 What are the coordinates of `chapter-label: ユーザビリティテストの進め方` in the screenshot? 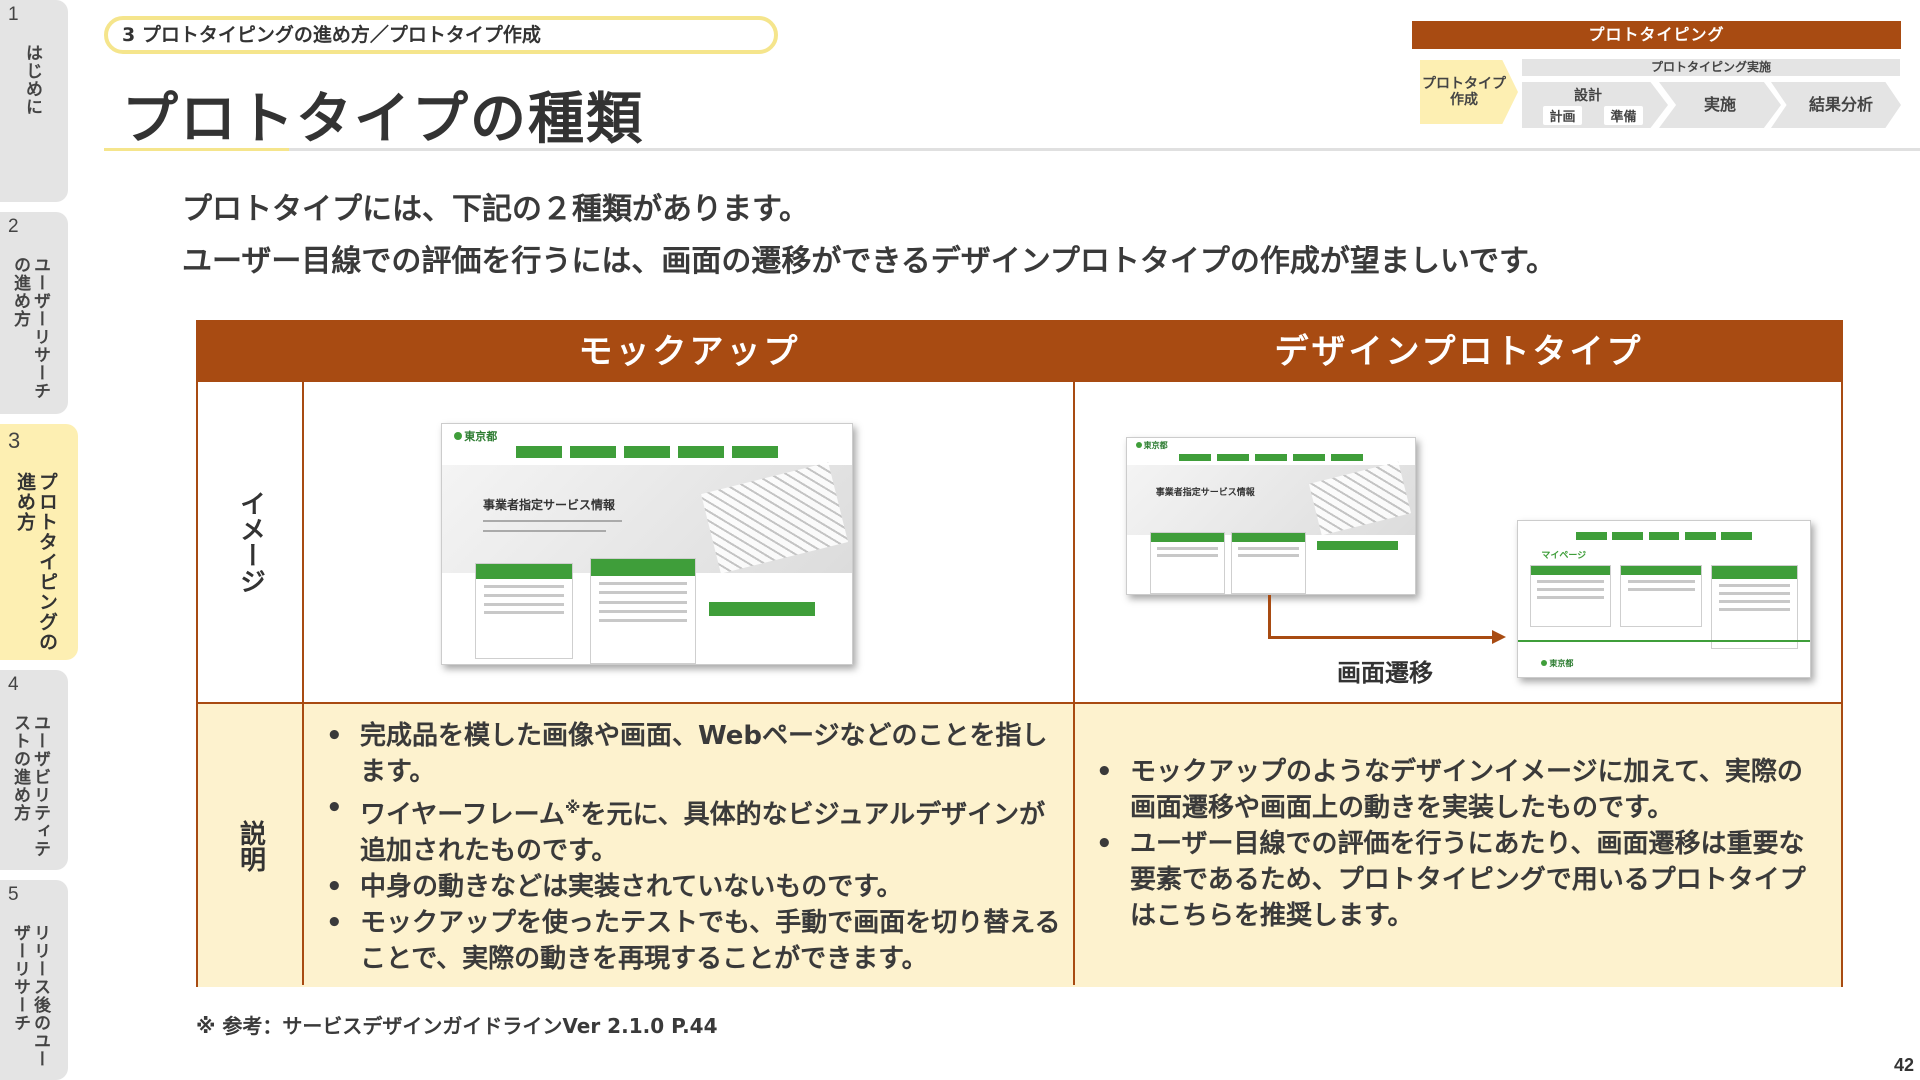 It's located at (30, 786).